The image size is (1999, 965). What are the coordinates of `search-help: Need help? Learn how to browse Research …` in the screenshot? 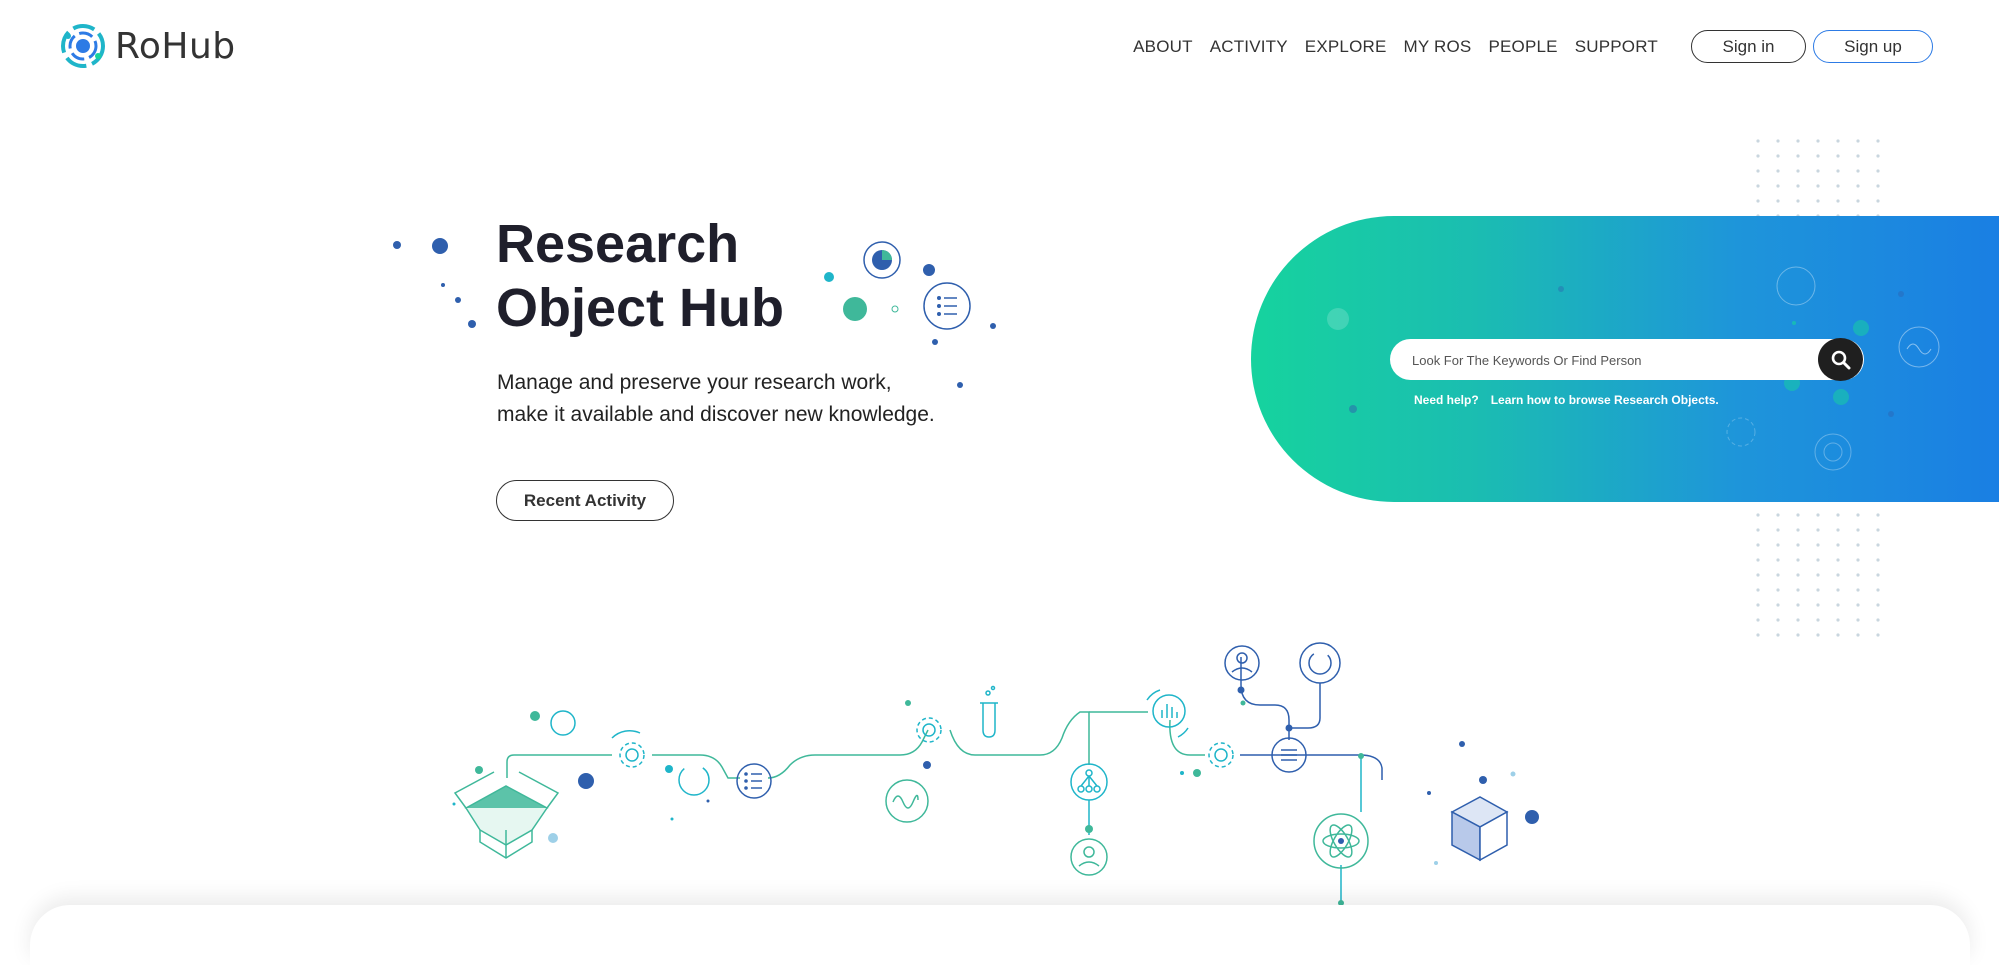 It's located at (1566, 400).